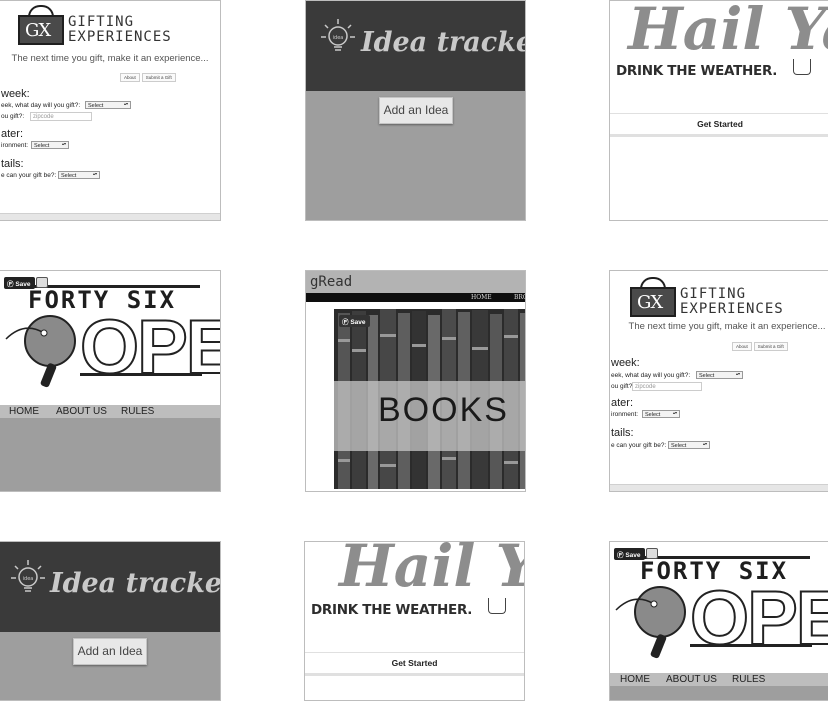  What do you see at coordinates (415, 381) in the screenshot?
I see `gread-tile: gRead HOME BRO` at bounding box center [415, 381].